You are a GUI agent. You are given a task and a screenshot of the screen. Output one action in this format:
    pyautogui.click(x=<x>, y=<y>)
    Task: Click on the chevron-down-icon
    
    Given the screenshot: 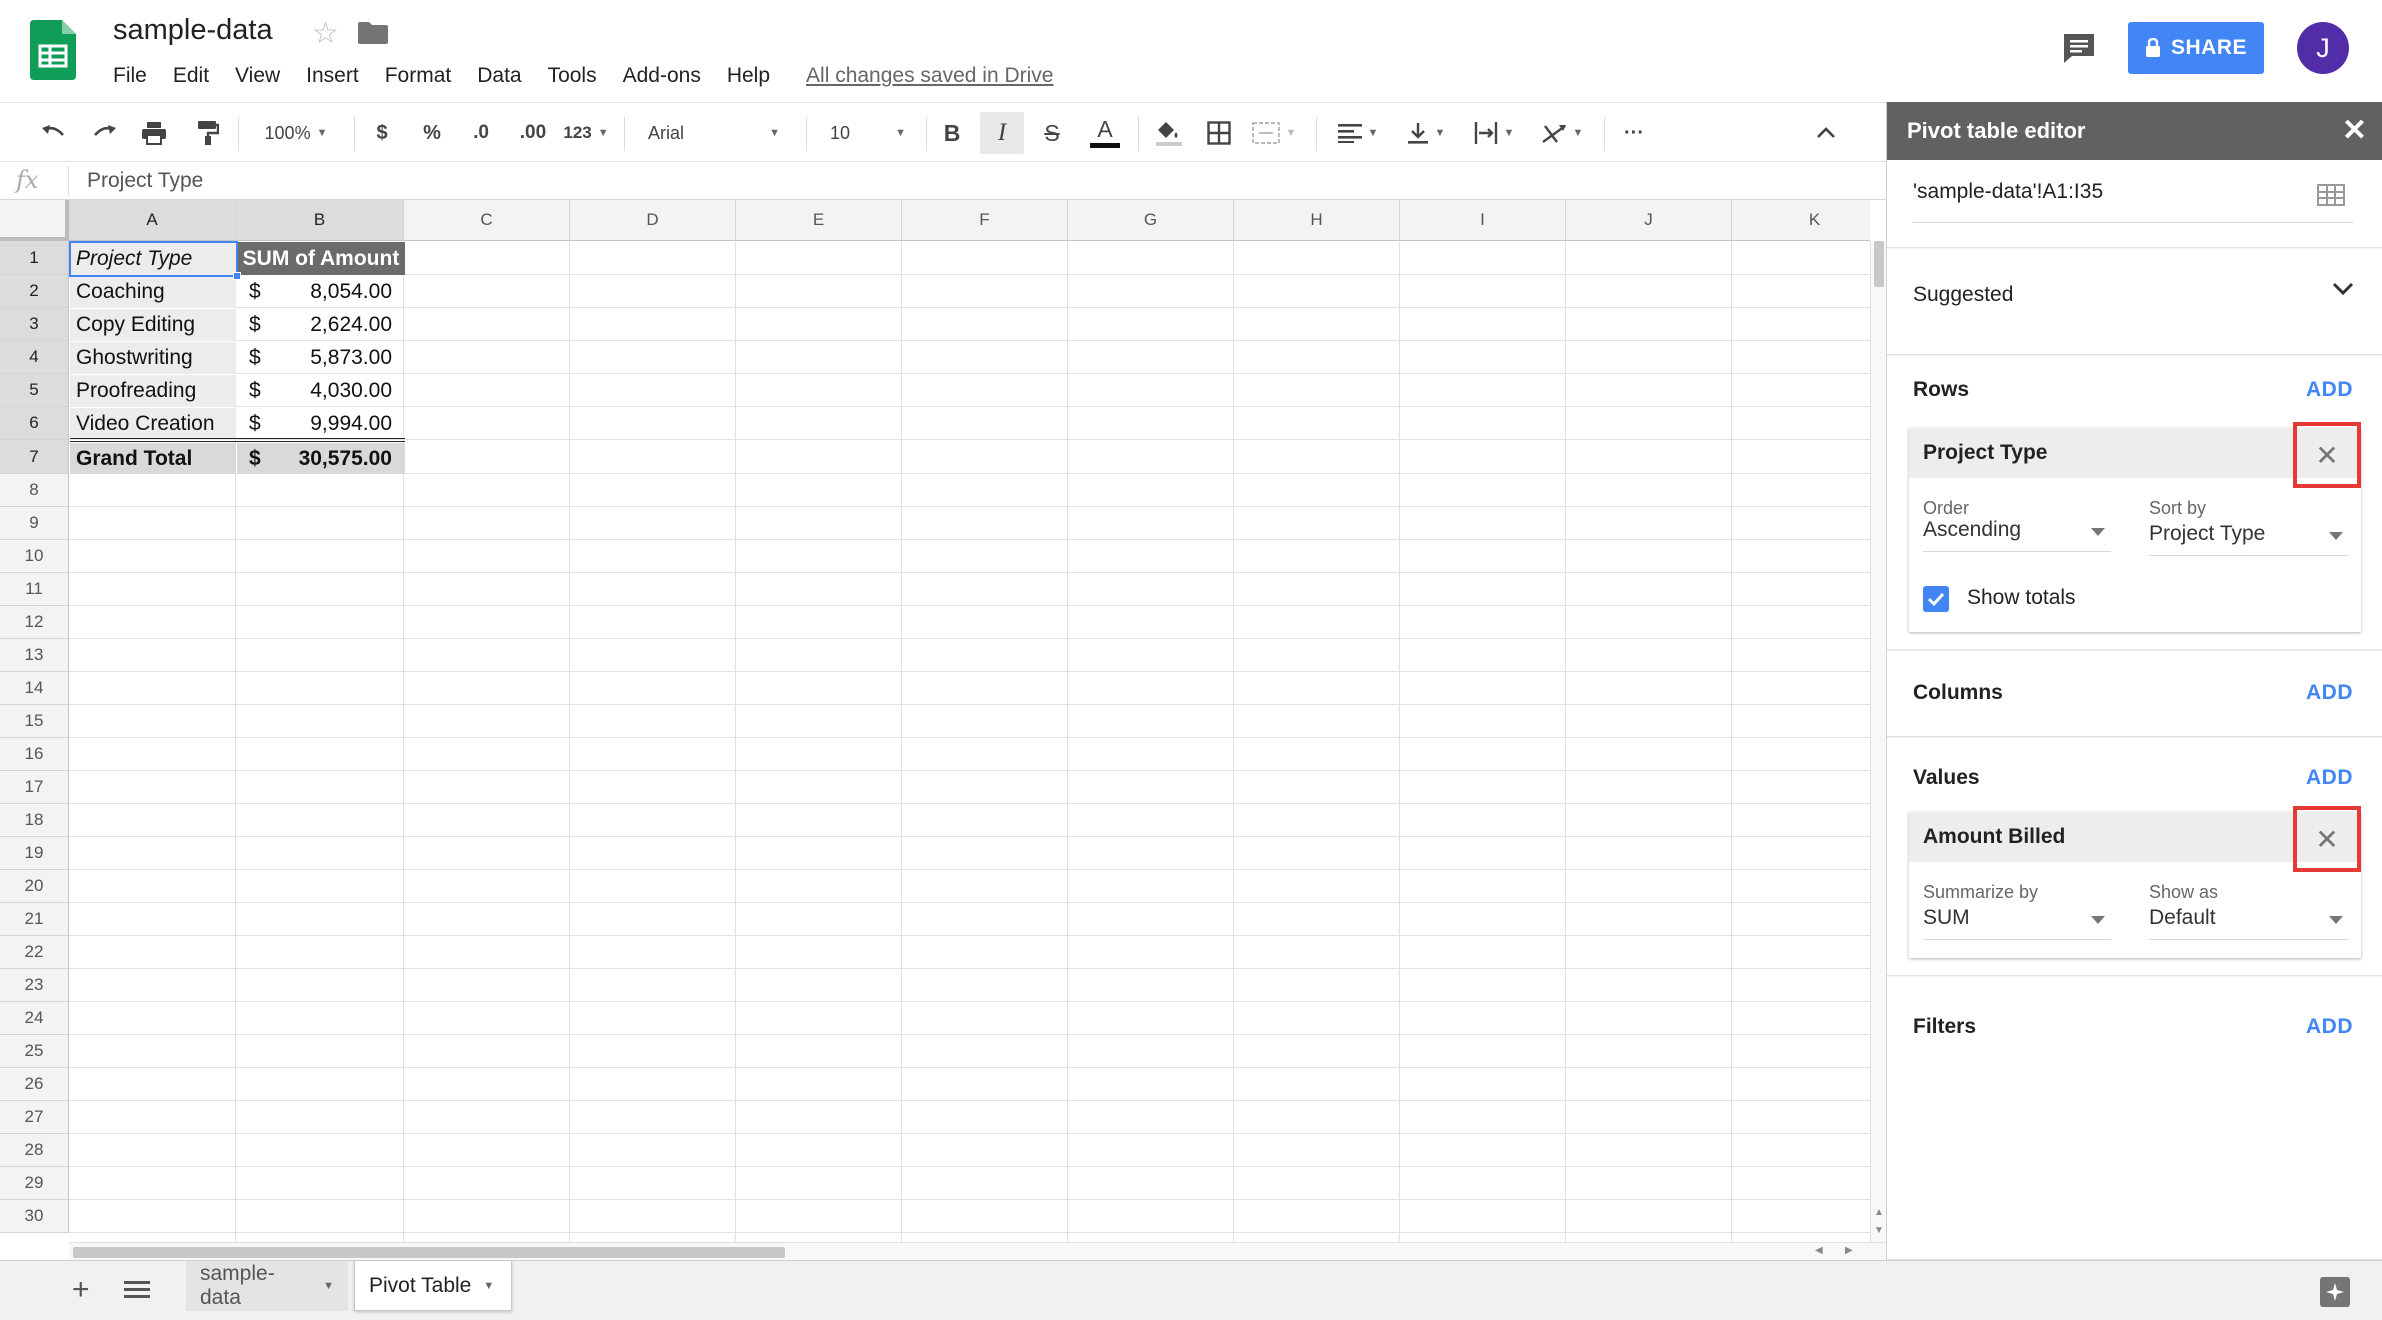 What is the action you would take?
    pyautogui.click(x=2343, y=289)
    